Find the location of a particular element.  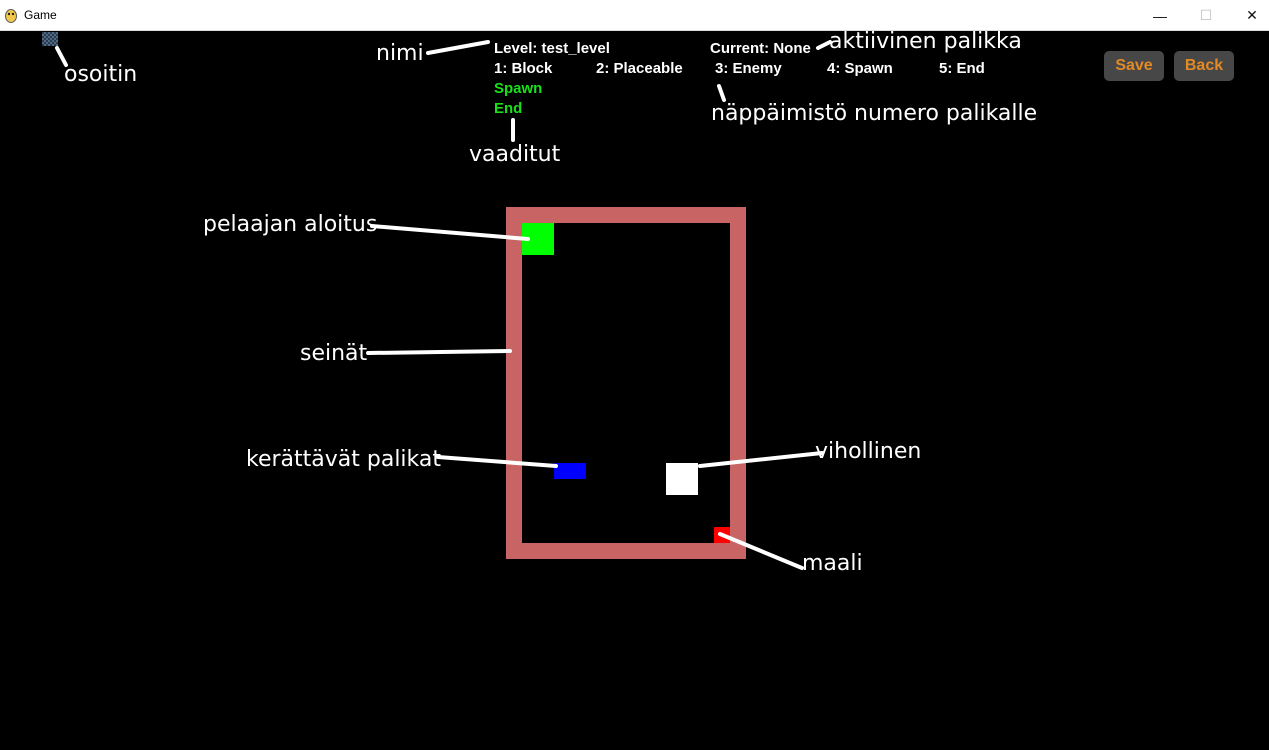

close-button: ✕ is located at coordinates (1249, 15).